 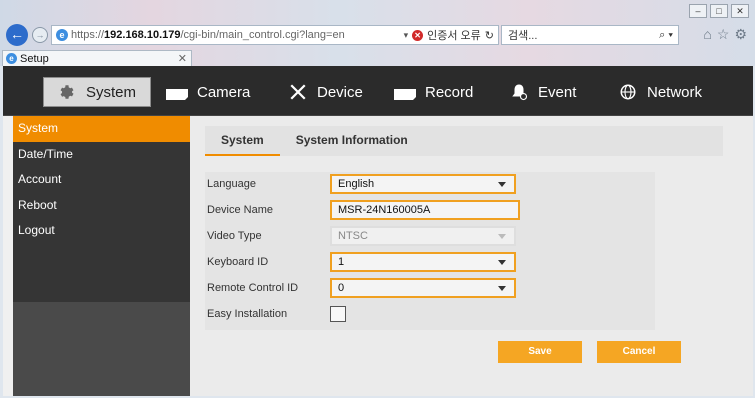 I want to click on form-row-device-name: Device Name MSR-24N160005A, so click(x=430, y=211).